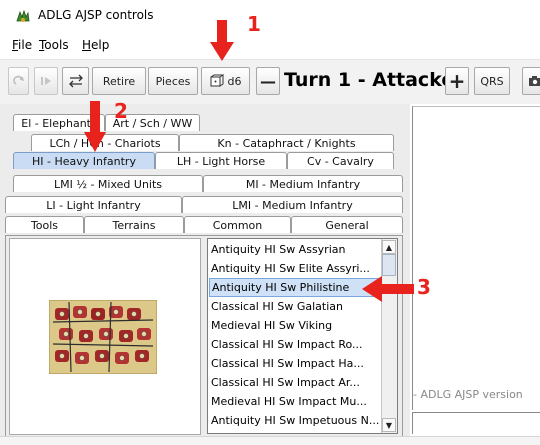 Image resolution: width=540 pixels, height=445 pixels. I want to click on window-title: ADLG AJSP controls, so click(96, 15).